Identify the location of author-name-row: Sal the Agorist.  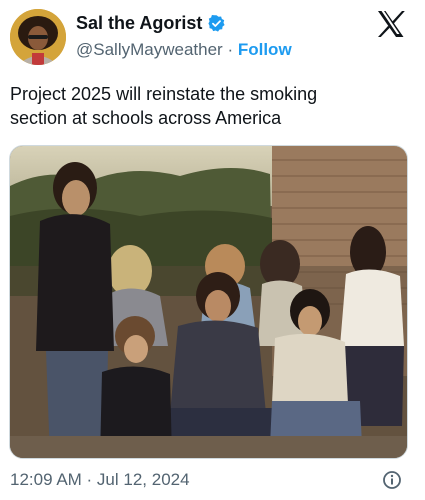
(151, 23).